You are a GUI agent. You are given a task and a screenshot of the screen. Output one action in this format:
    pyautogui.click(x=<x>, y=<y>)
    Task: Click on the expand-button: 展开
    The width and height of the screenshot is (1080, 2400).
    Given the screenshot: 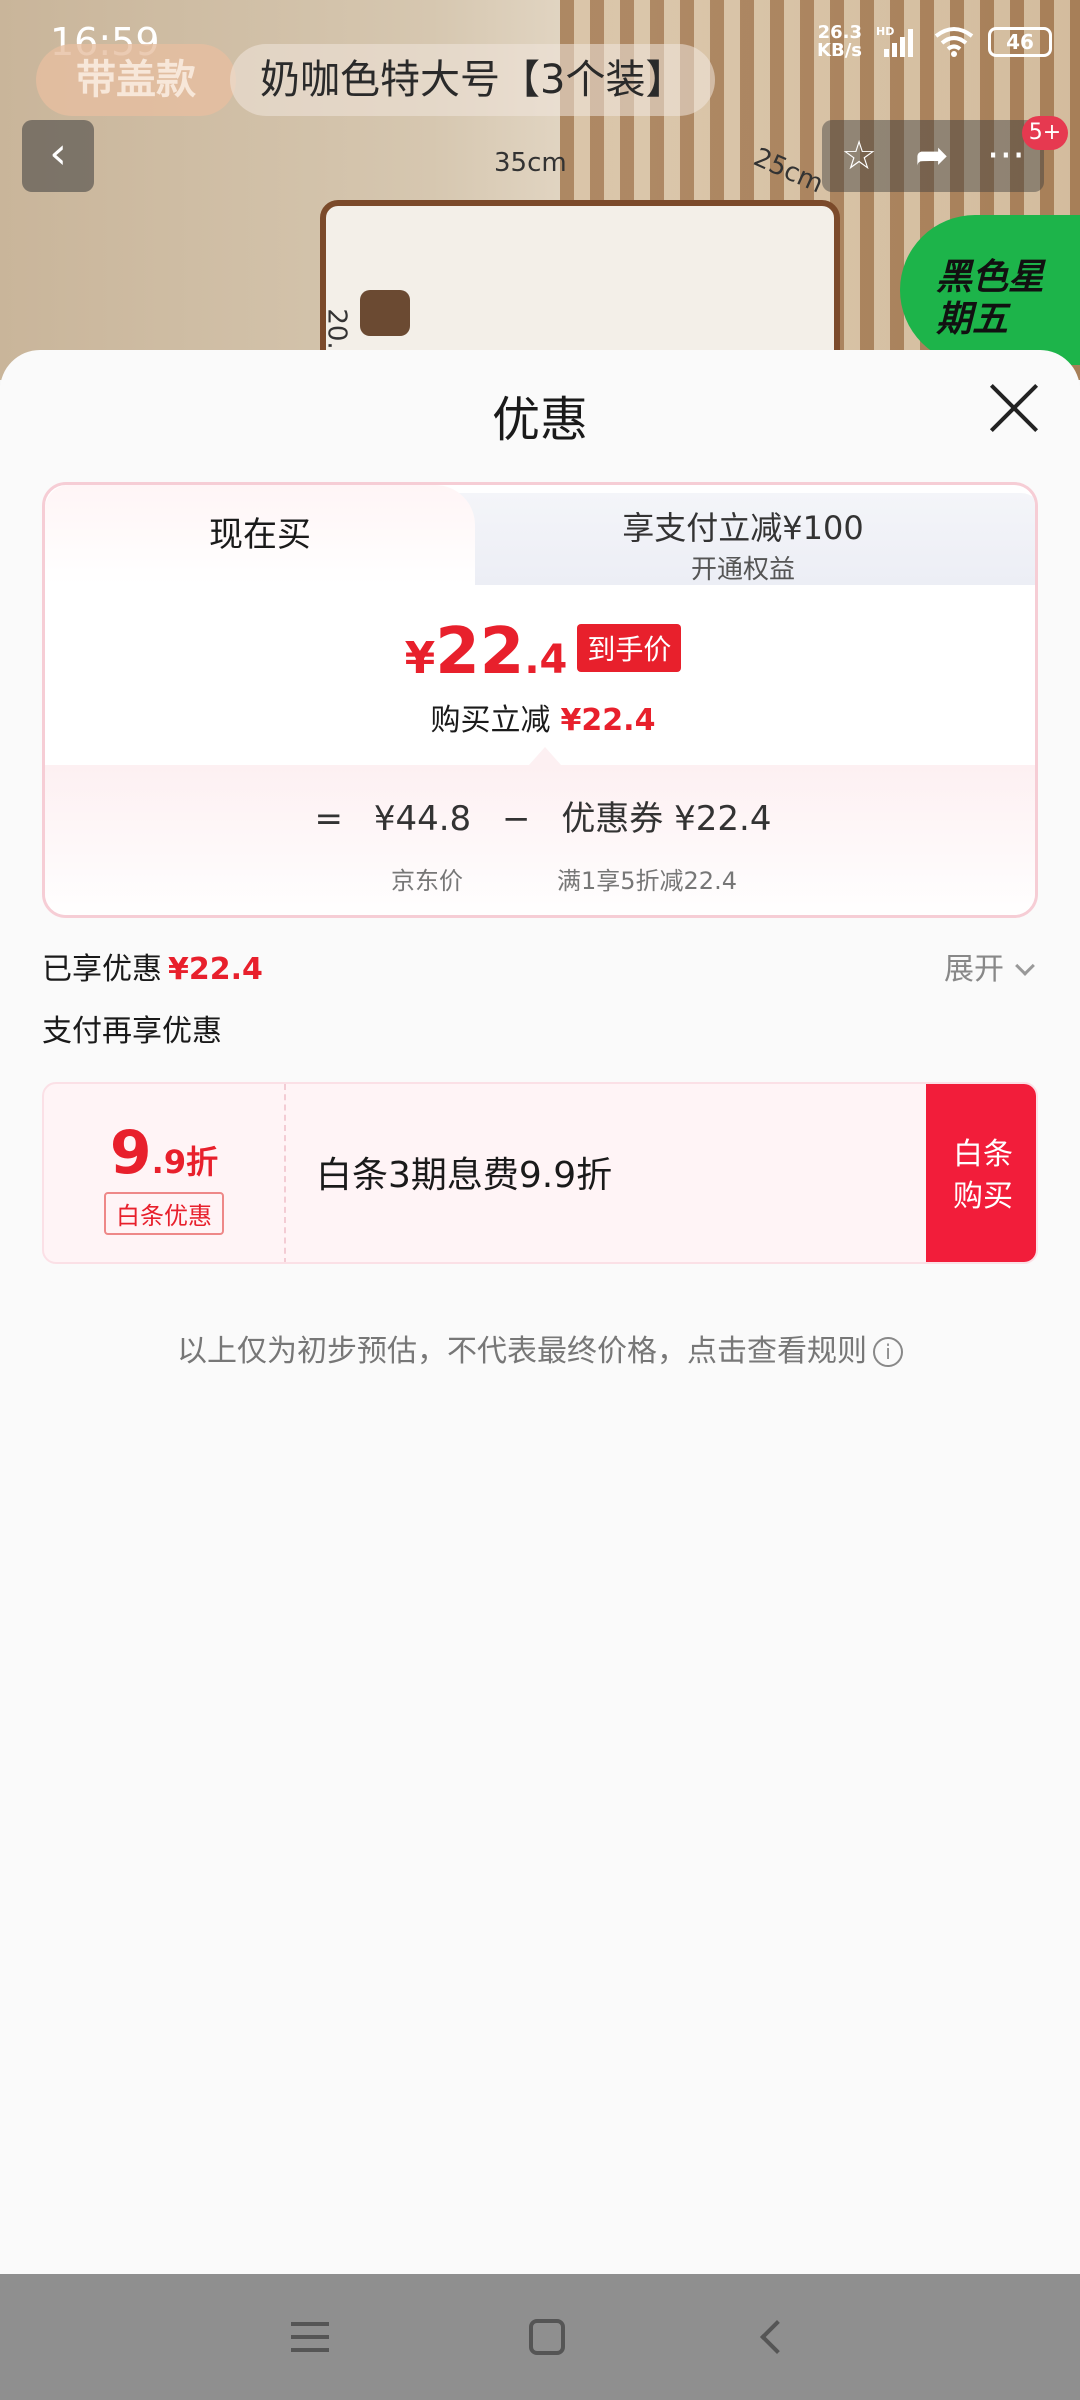 What is the action you would take?
    pyautogui.click(x=989, y=966)
    